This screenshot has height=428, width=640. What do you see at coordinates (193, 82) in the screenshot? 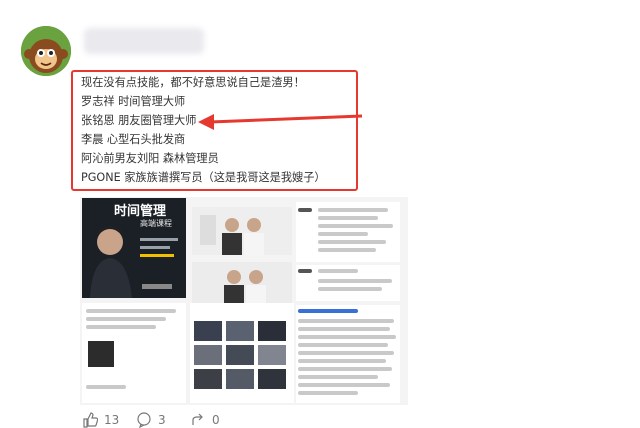
I see `comment-line-1: 现在没有点技能，都不好意思说自己是渣男！` at bounding box center [193, 82].